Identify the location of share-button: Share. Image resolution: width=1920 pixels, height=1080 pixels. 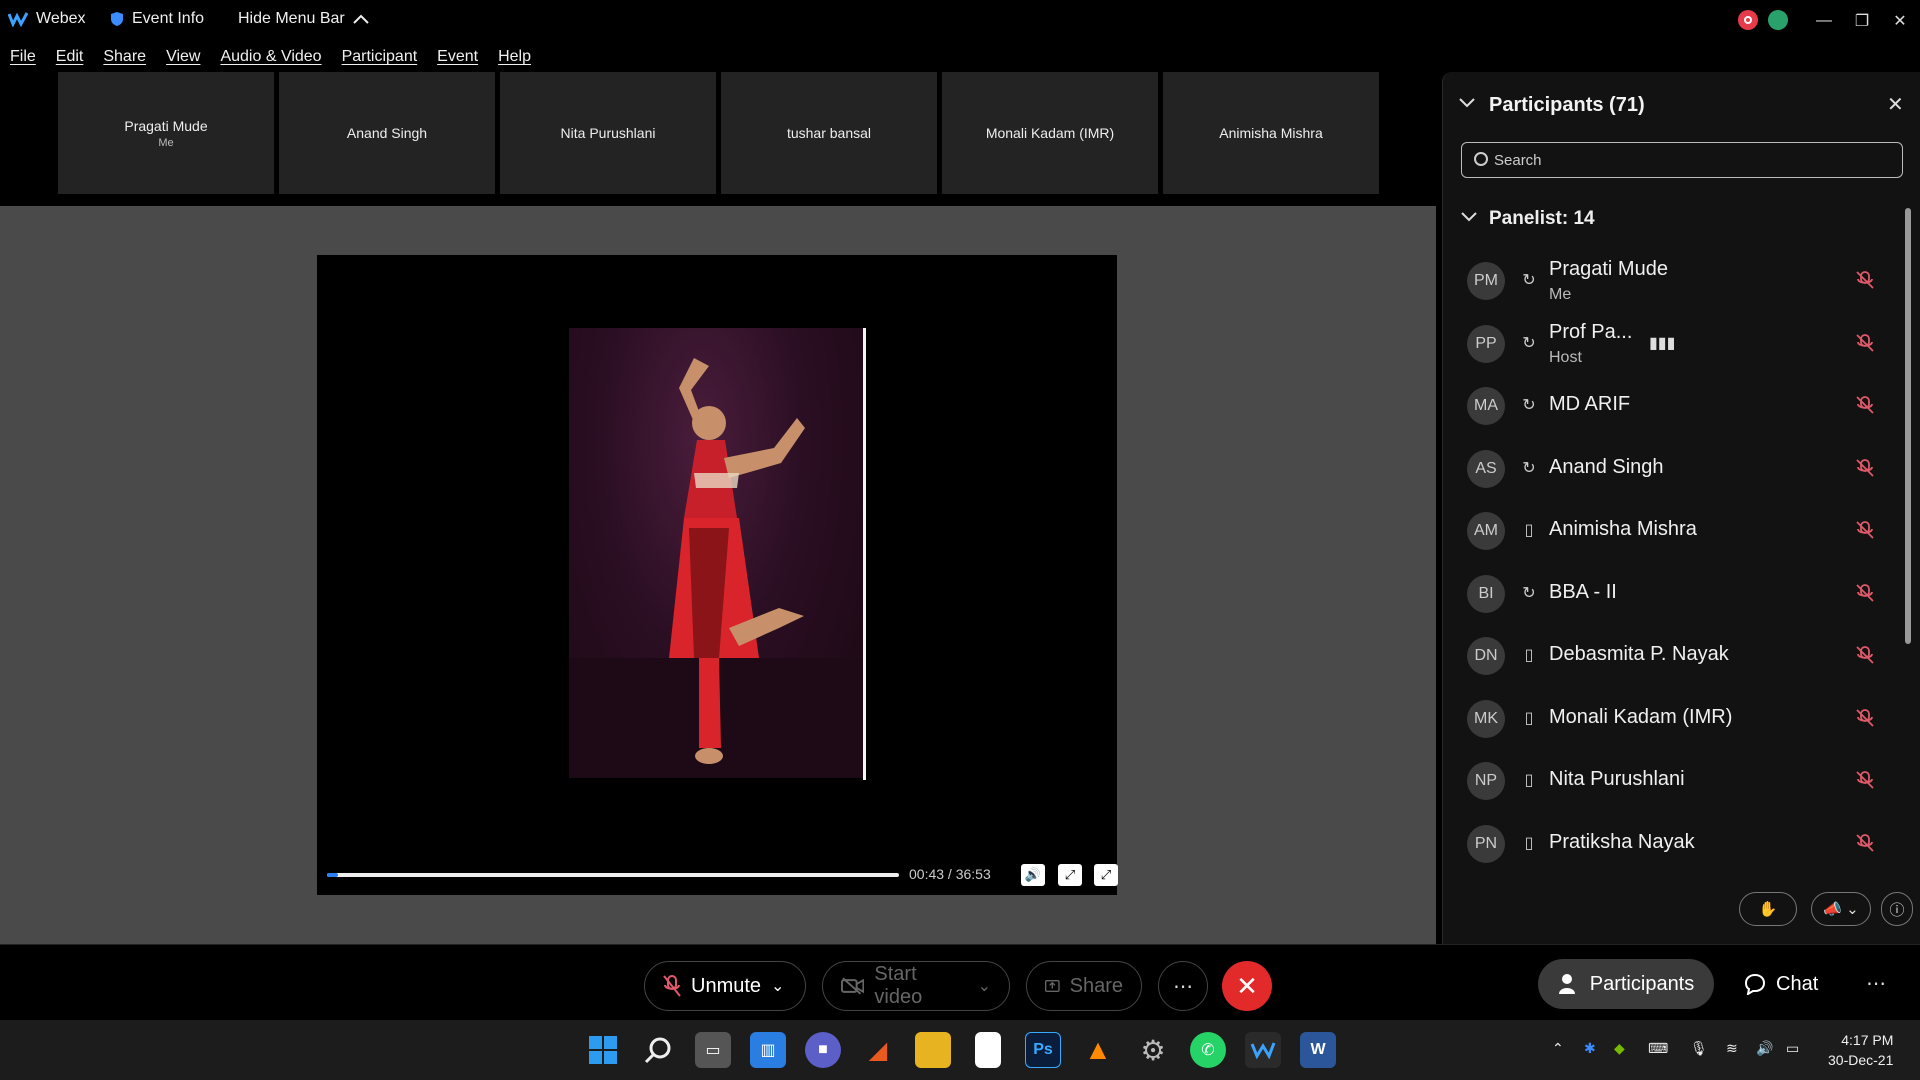
(1084, 986).